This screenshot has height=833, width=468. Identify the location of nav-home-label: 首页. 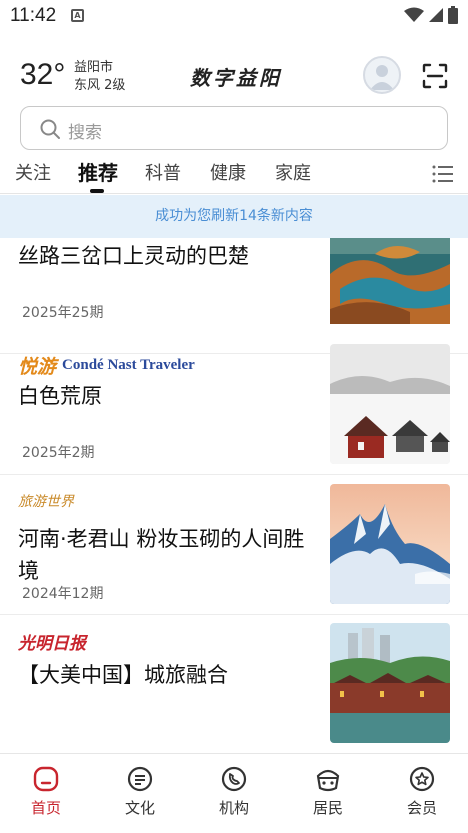
(45, 808).